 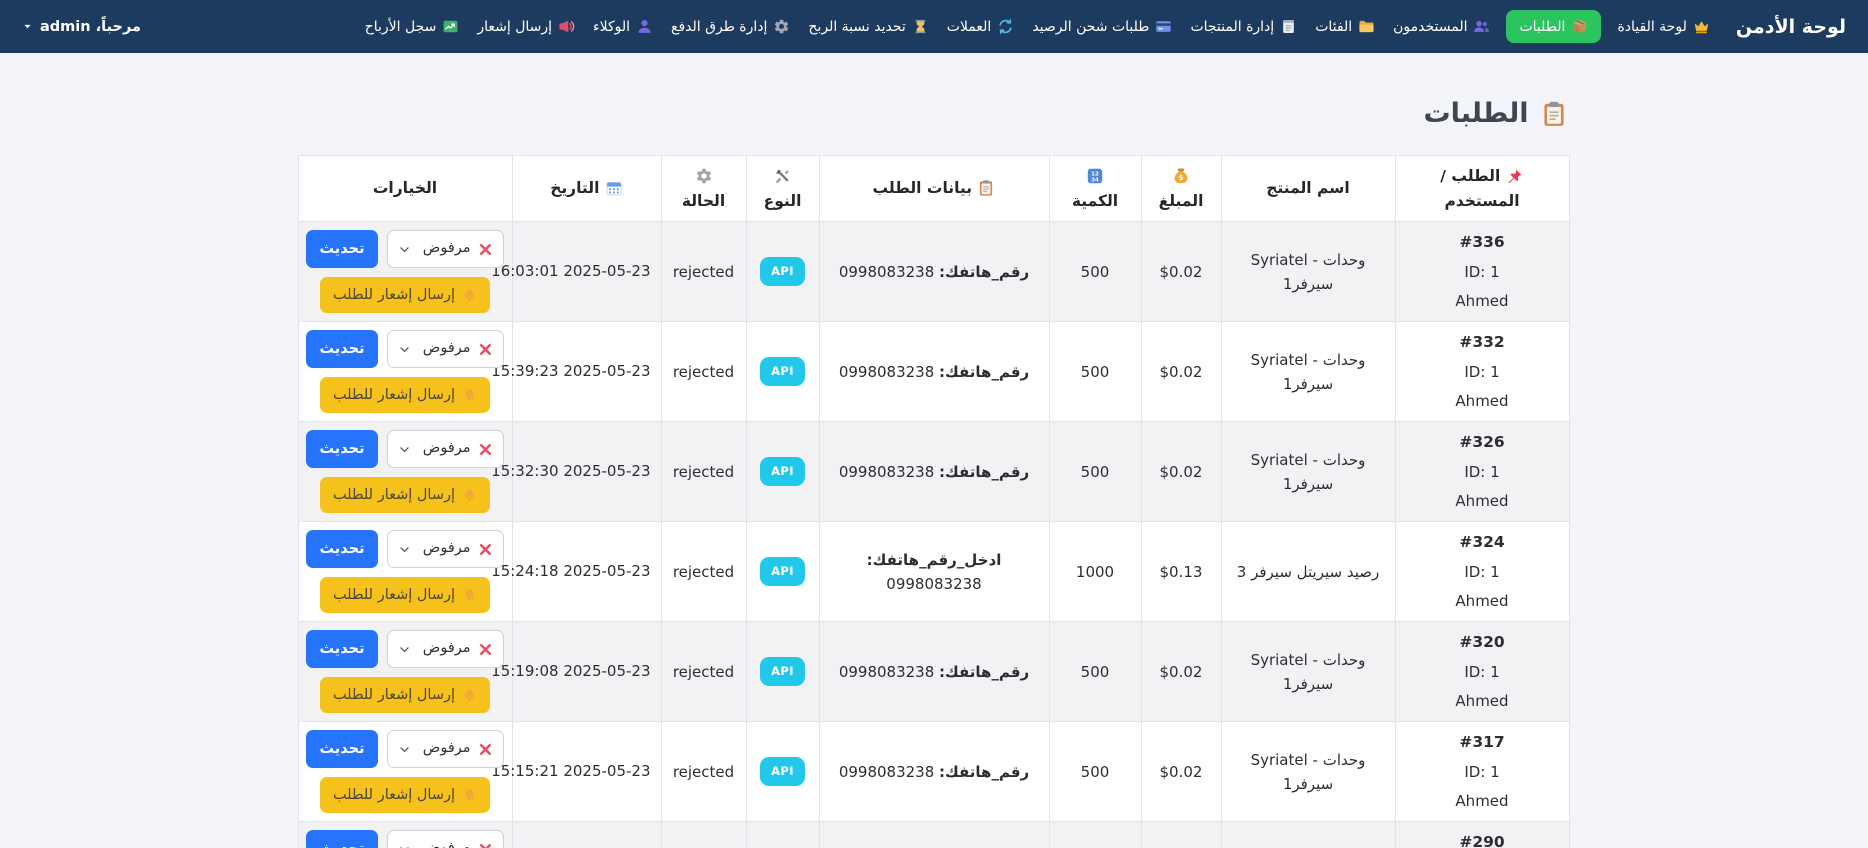 I want to click on nav-item: إدارة طرق الدفع, so click(x=730, y=26).